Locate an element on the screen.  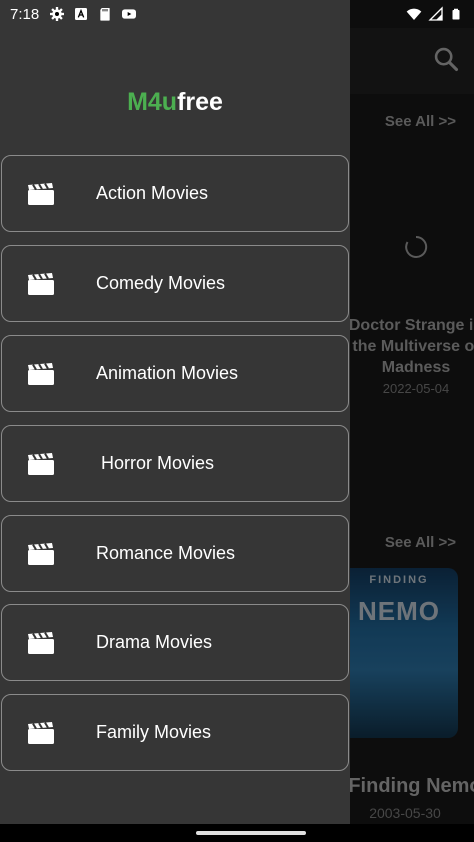
system-navigation-bar is located at coordinates (237, 833).